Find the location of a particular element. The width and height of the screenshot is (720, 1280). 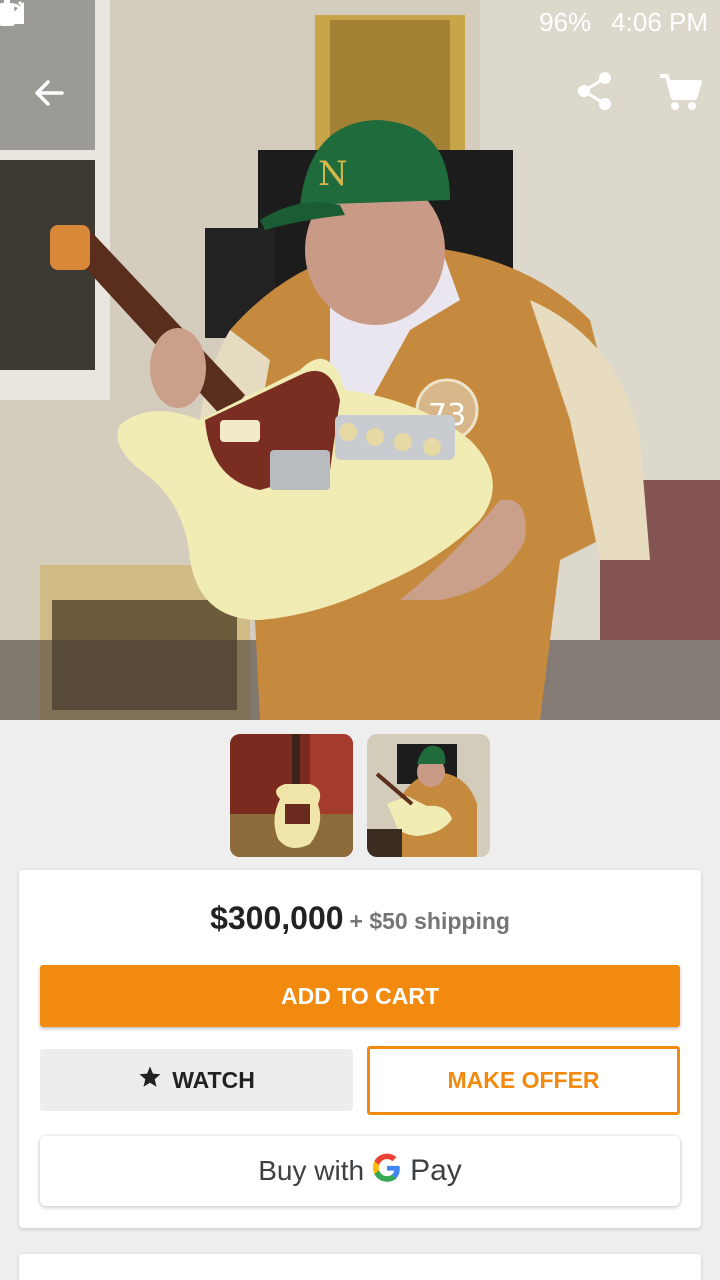

buy-with-label: Buy with is located at coordinates (311, 1170).